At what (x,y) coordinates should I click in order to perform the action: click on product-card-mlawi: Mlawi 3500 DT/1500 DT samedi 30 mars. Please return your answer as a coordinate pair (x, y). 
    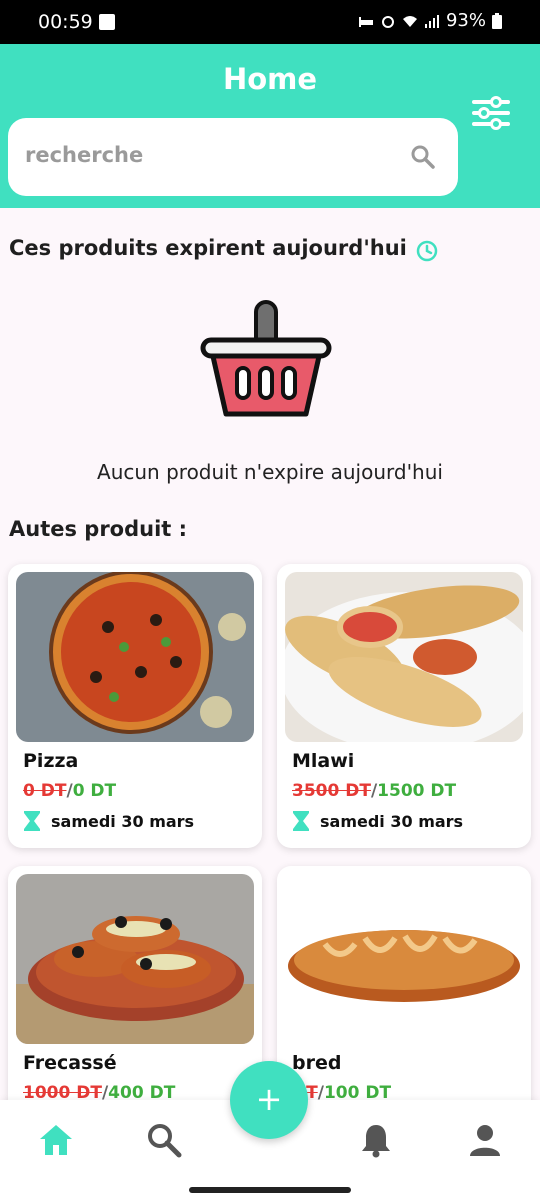
    Looking at the image, I should click on (404, 706).